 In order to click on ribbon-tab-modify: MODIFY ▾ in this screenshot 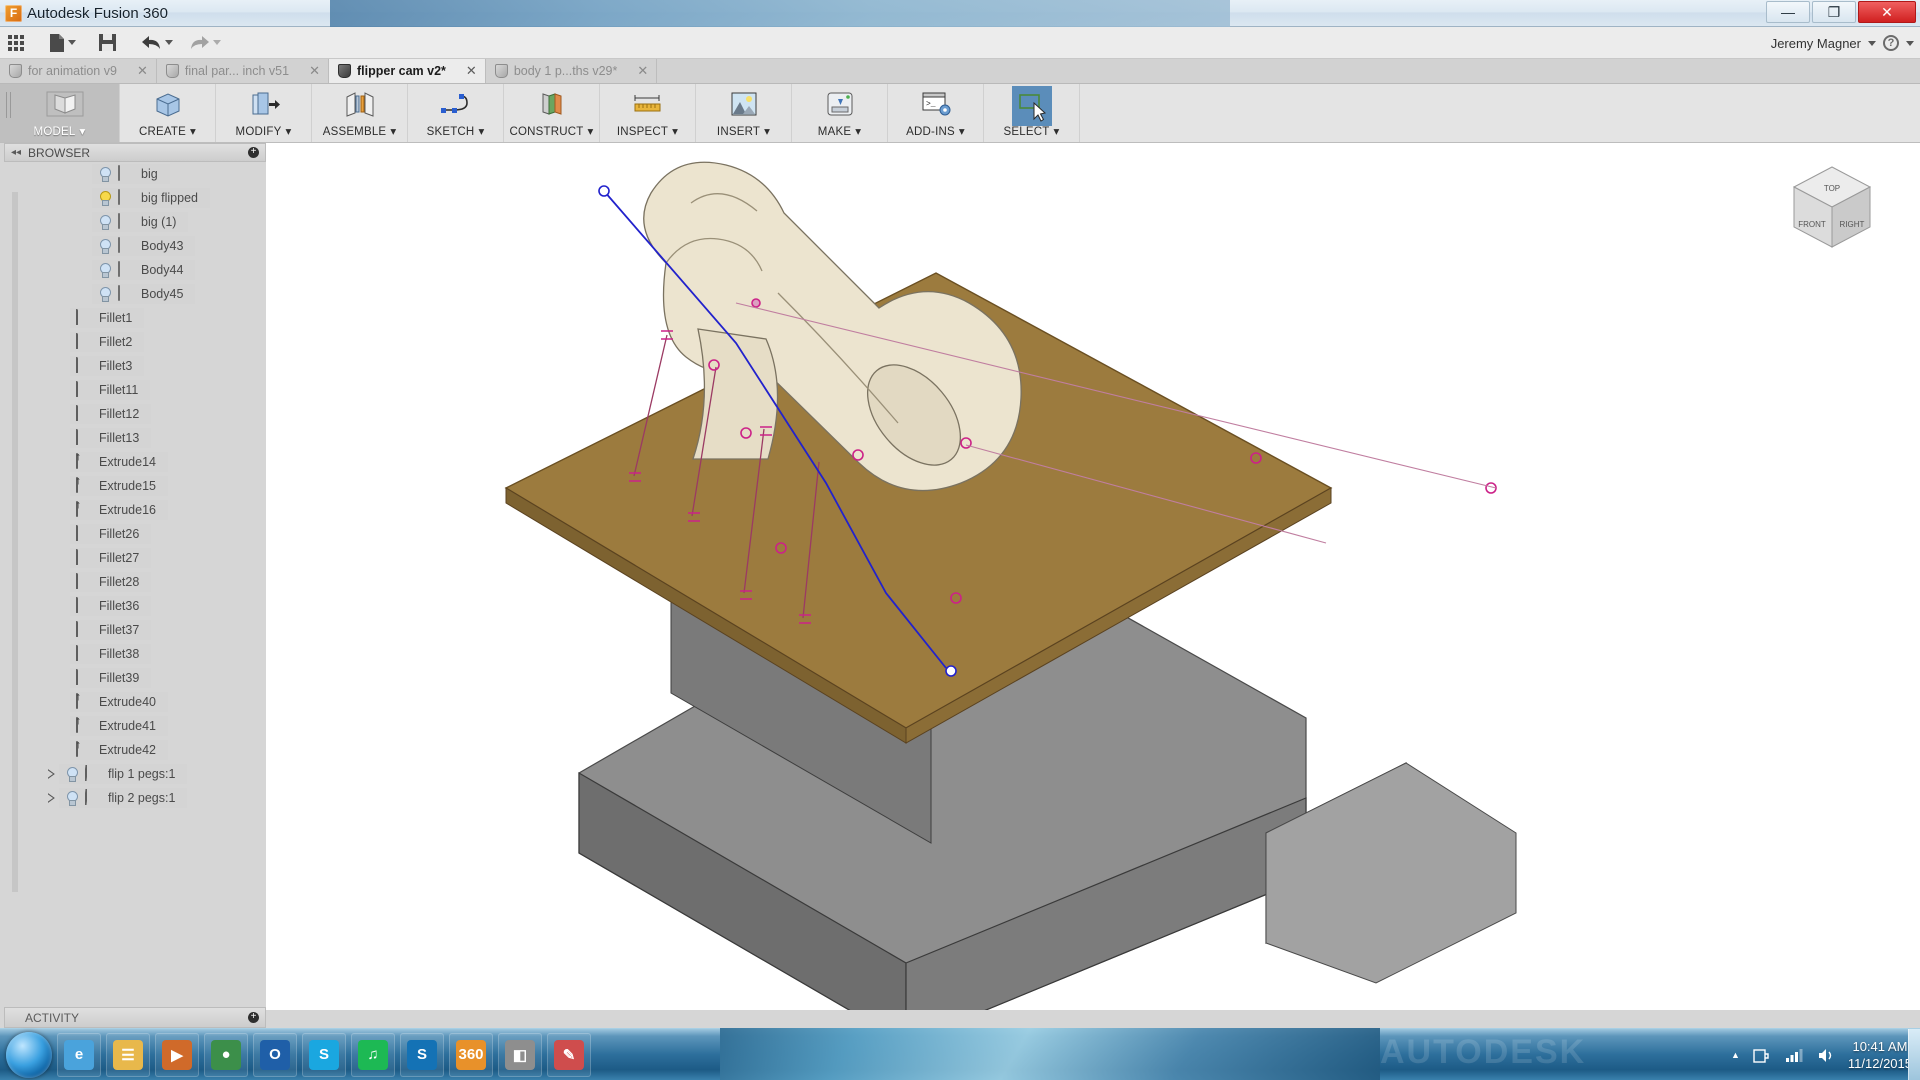, I will do `click(264, 113)`.